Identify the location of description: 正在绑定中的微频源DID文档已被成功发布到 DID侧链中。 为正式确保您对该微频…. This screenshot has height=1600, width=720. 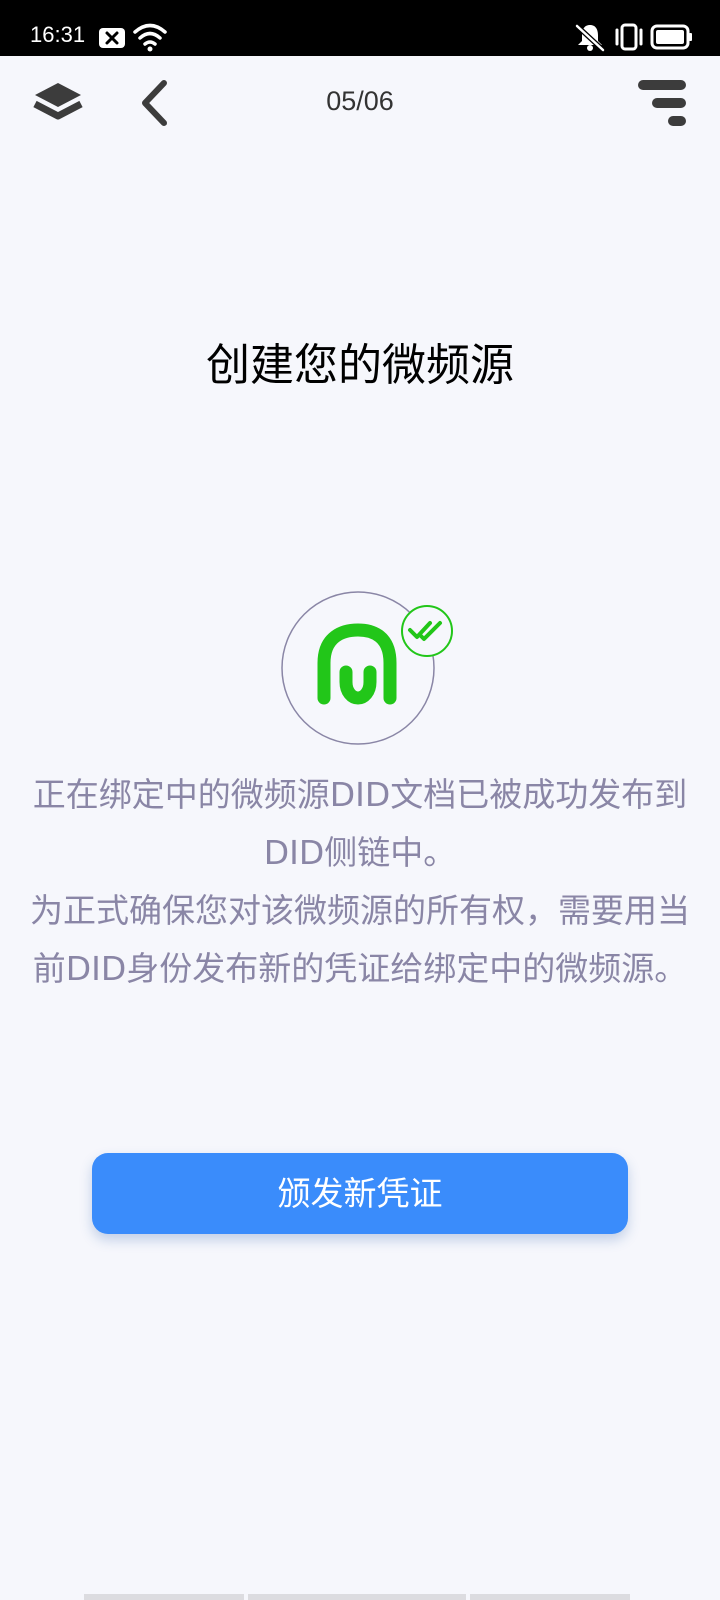
(360, 882).